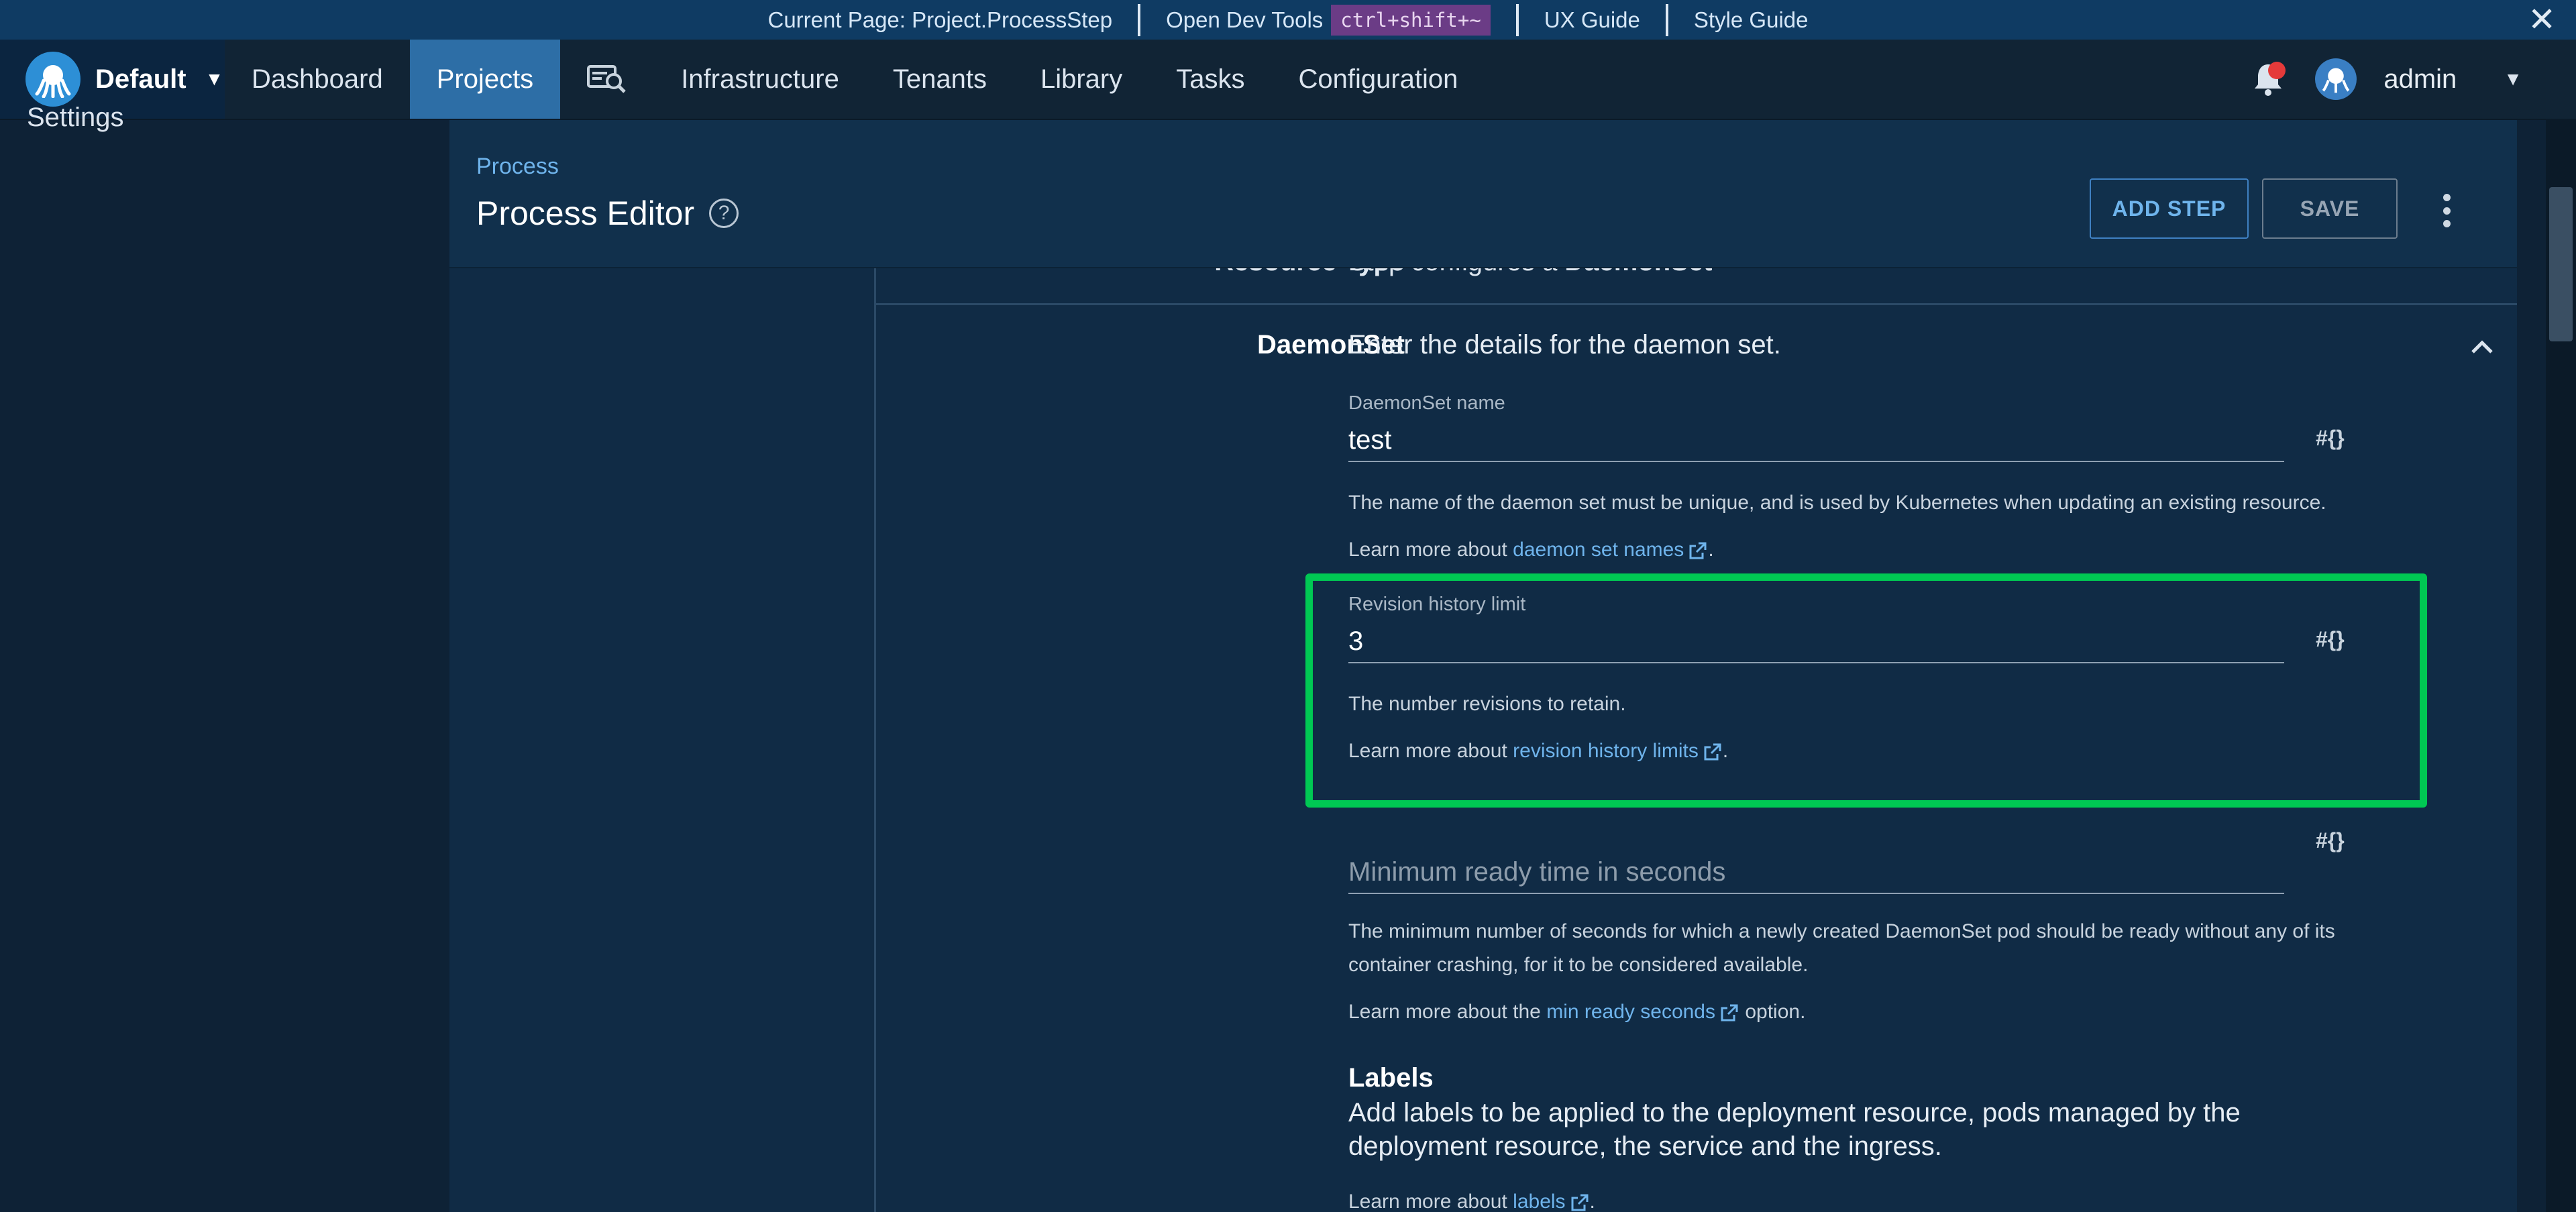  What do you see at coordinates (317, 79) in the screenshot?
I see `nav-dashboard: Dashboard` at bounding box center [317, 79].